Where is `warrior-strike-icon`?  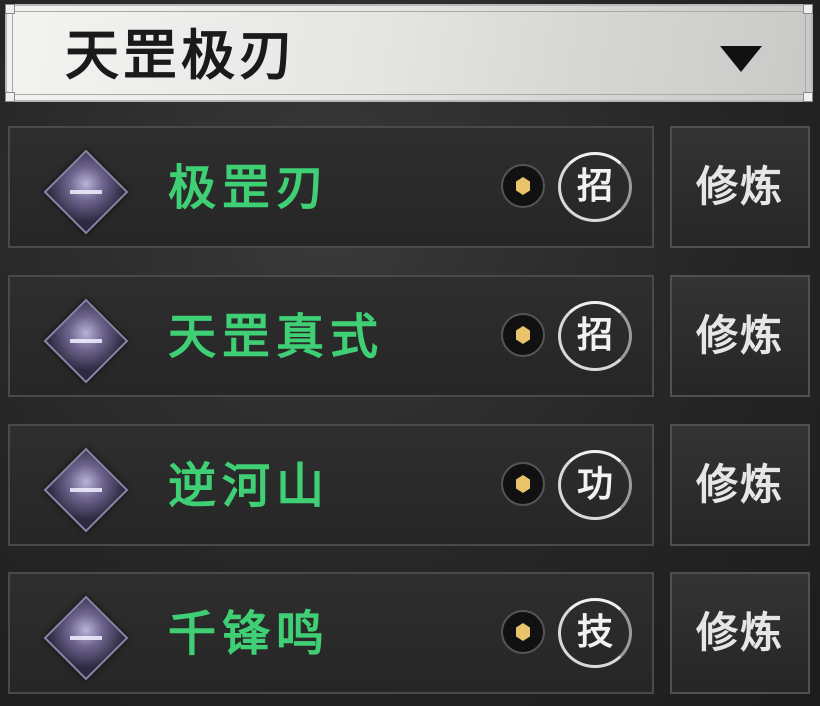 warrior-strike-icon is located at coordinates (86, 341).